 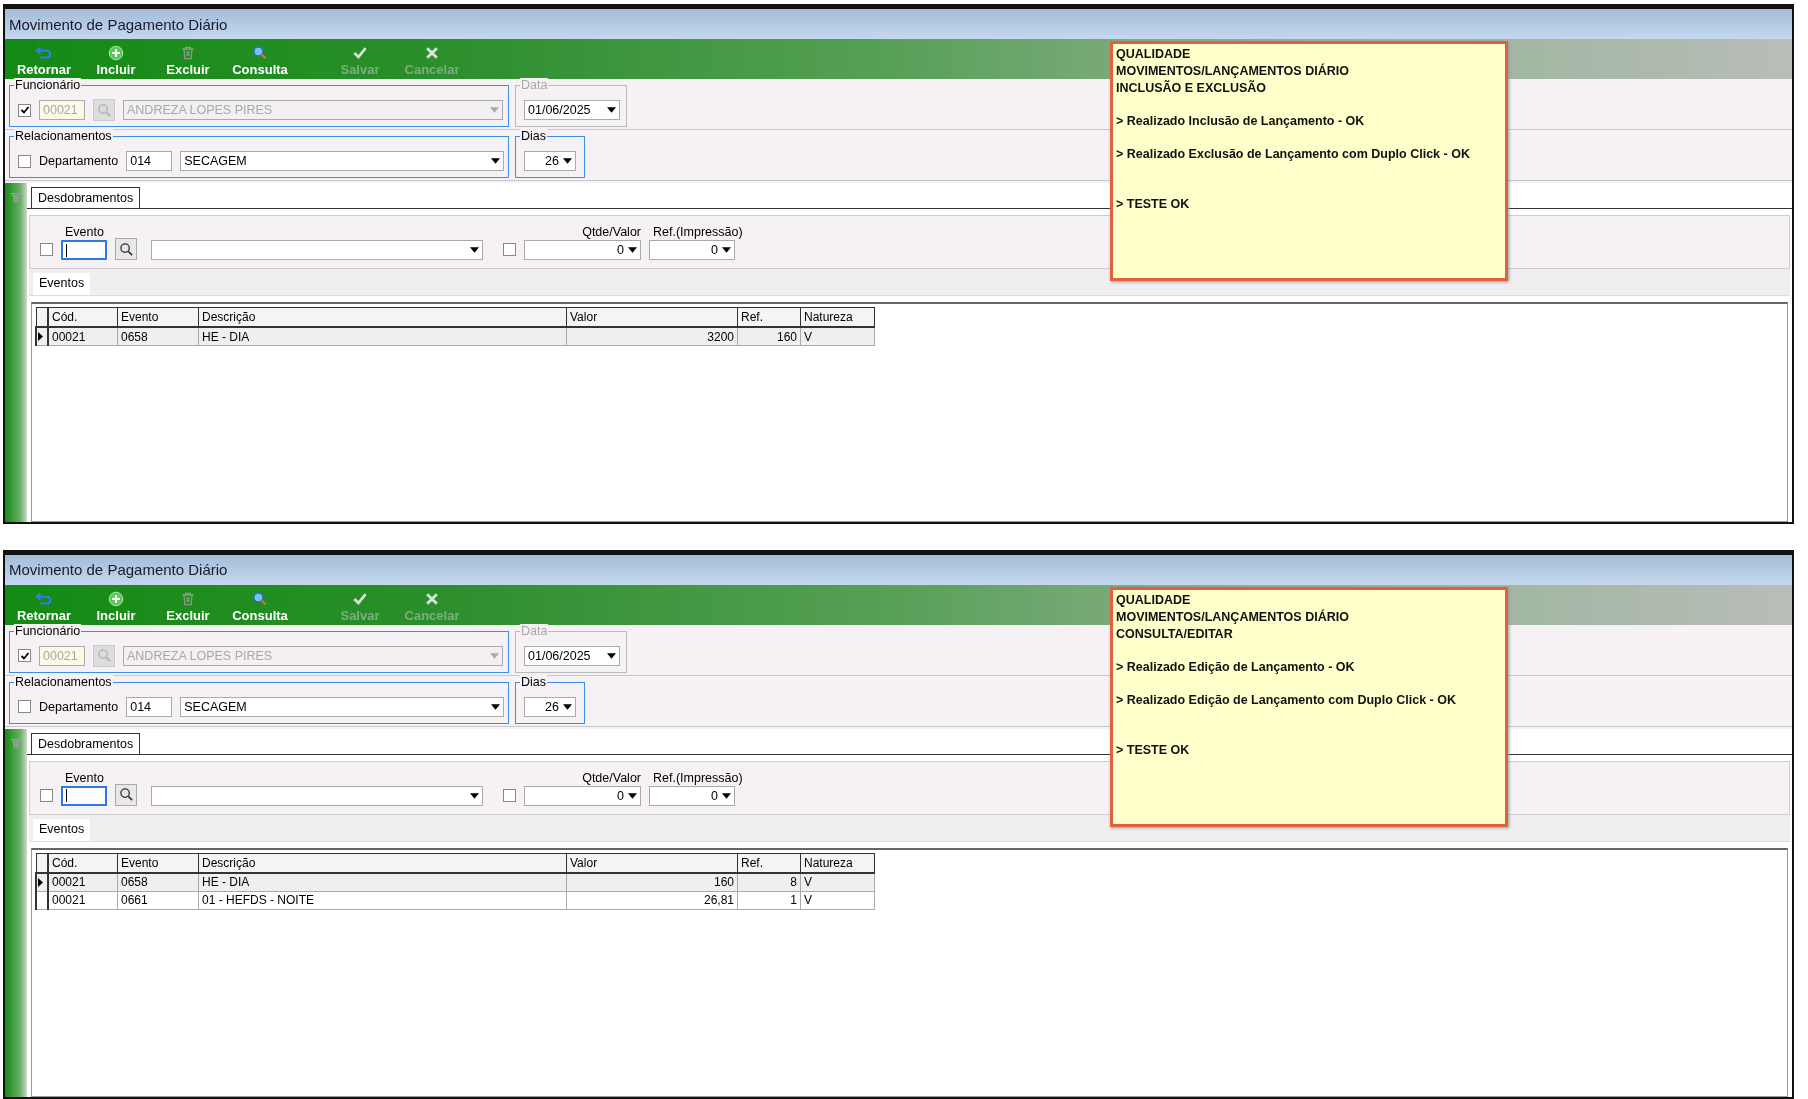 I want to click on note-heading: INCLUSÃO E EXCLUSÃO, so click(x=1191, y=88).